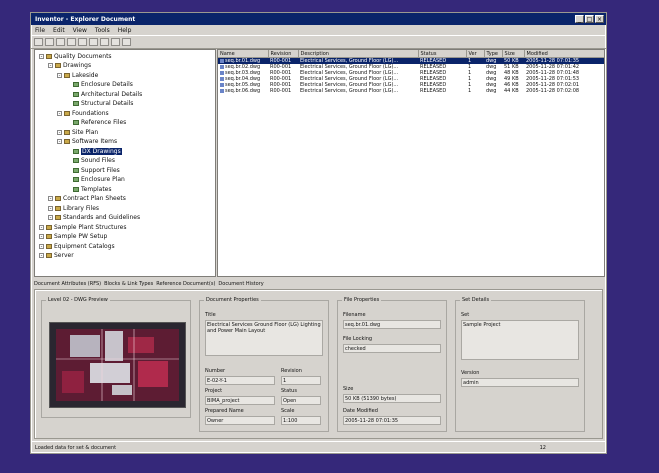 The width and height of the screenshot is (659, 473). Describe the element at coordinates (56, 256) in the screenshot. I see `tree-item: - Server` at that location.